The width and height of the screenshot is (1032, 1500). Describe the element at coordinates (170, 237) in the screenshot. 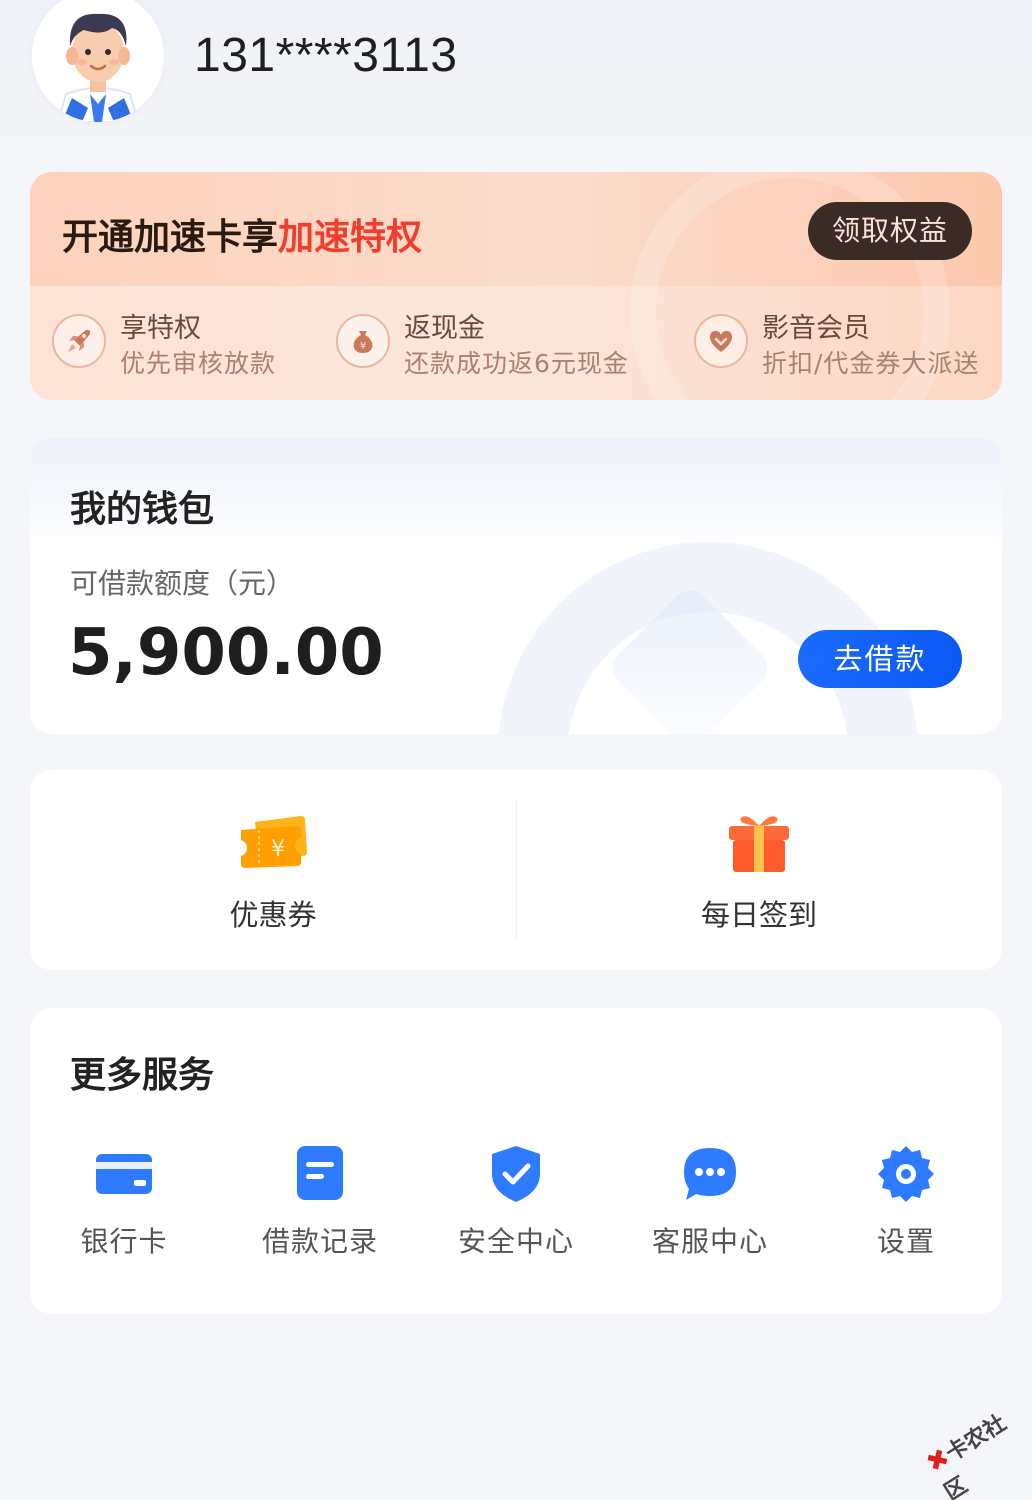

I see `vip-title-prefix: 开通加速卡享` at that location.